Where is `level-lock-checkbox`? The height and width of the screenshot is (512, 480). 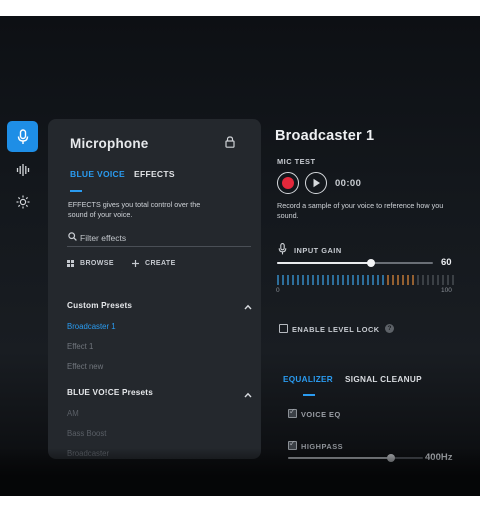 level-lock-checkbox is located at coordinates (283, 328).